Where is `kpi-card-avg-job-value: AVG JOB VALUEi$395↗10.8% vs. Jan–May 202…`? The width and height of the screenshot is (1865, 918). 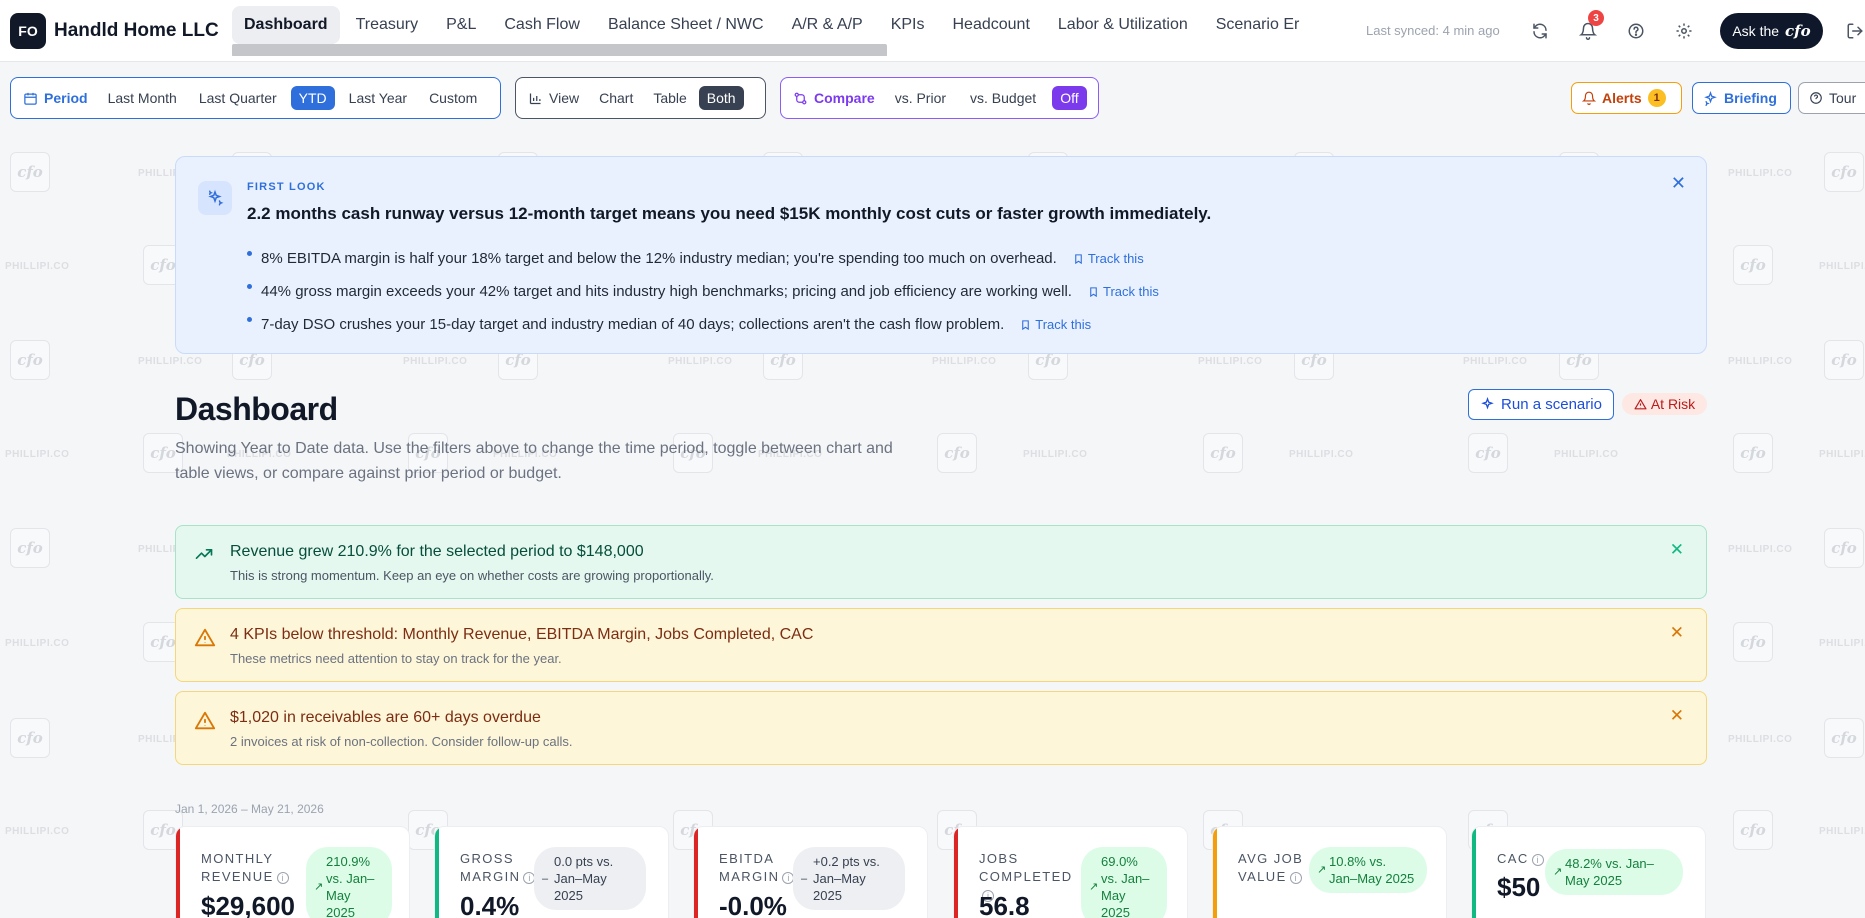 kpi-card-avg-job-value: AVG JOB VALUEi$395↗10.8% vs. Jan–May 202… is located at coordinates (1329, 872).